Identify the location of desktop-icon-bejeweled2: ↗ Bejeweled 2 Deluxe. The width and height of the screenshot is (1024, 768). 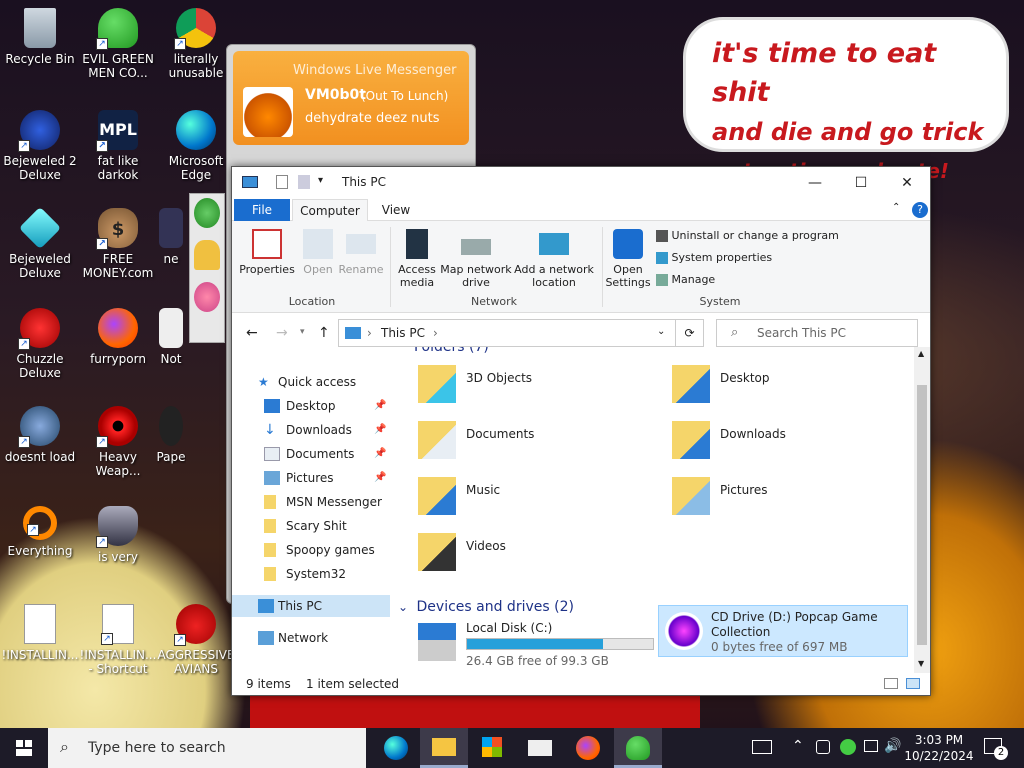
(40, 146).